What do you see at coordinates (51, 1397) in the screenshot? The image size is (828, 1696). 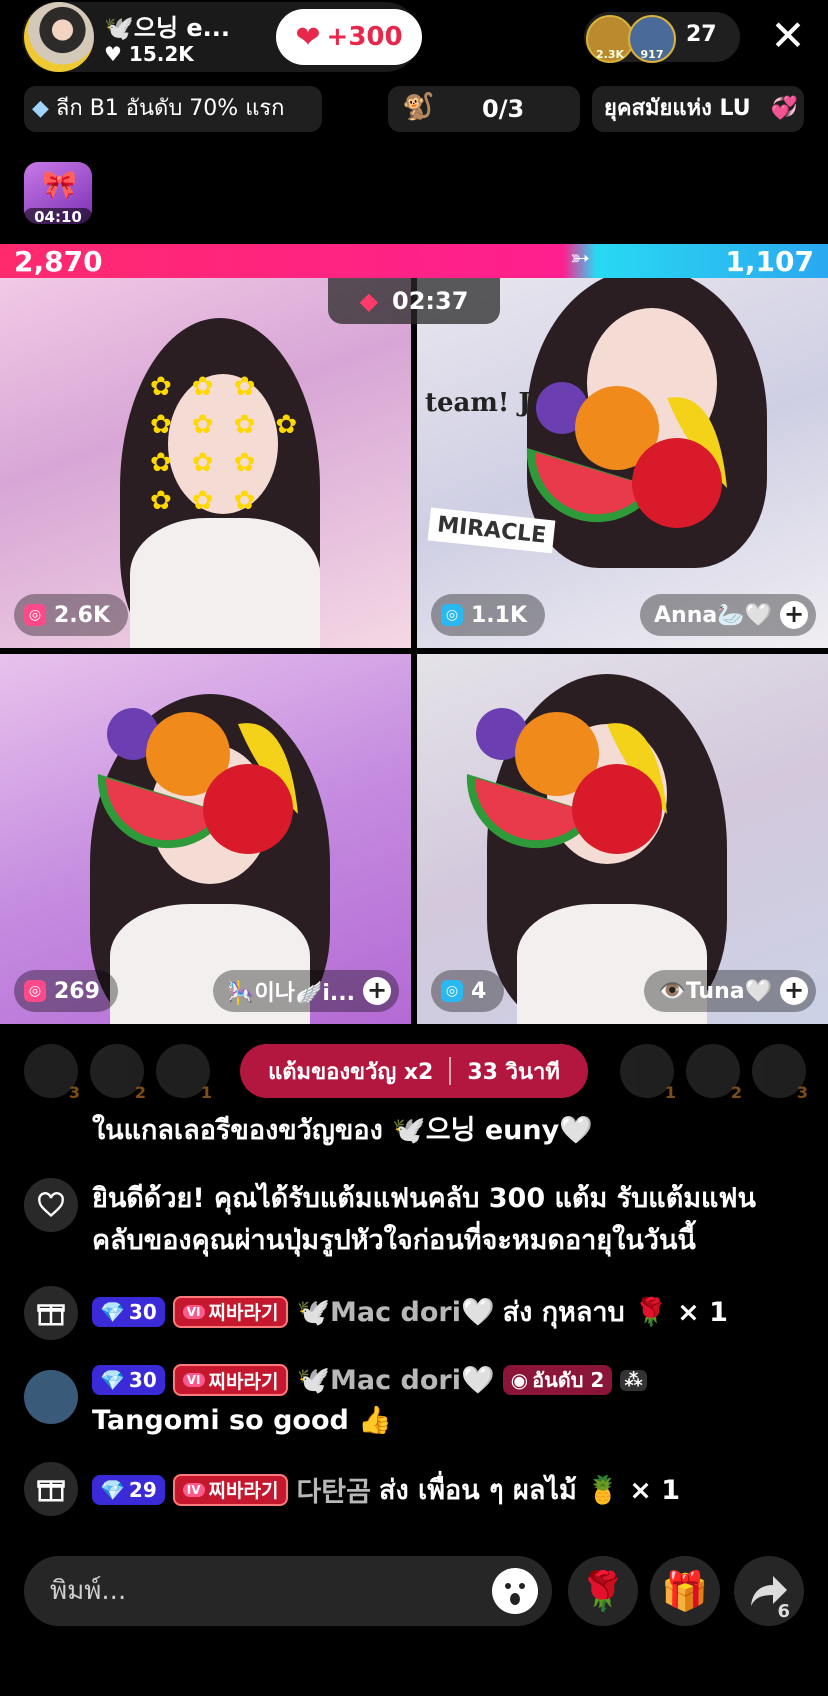 I see `user-avatar` at bounding box center [51, 1397].